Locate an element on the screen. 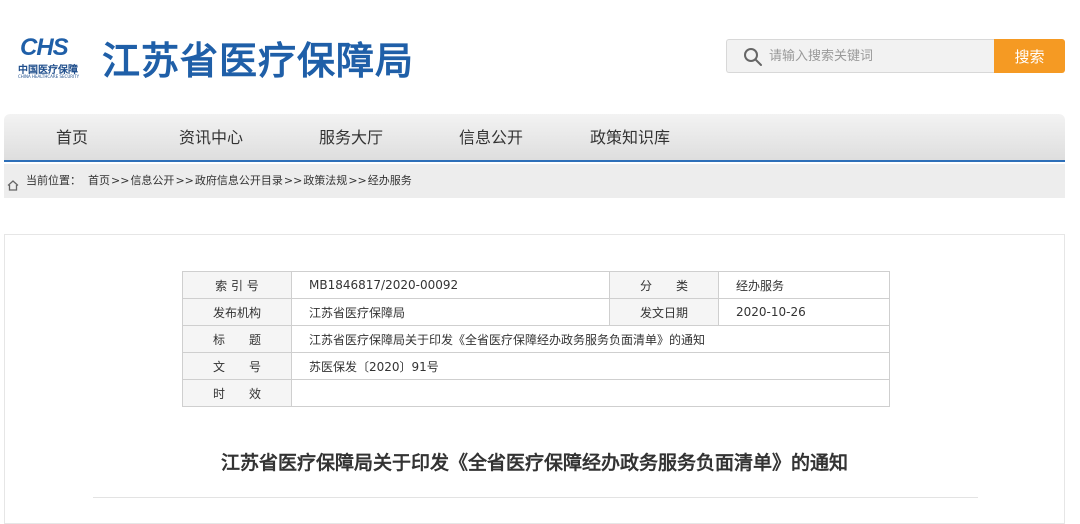 This screenshot has height=524, width=1080. title-label: 标 题 is located at coordinates (237, 339).